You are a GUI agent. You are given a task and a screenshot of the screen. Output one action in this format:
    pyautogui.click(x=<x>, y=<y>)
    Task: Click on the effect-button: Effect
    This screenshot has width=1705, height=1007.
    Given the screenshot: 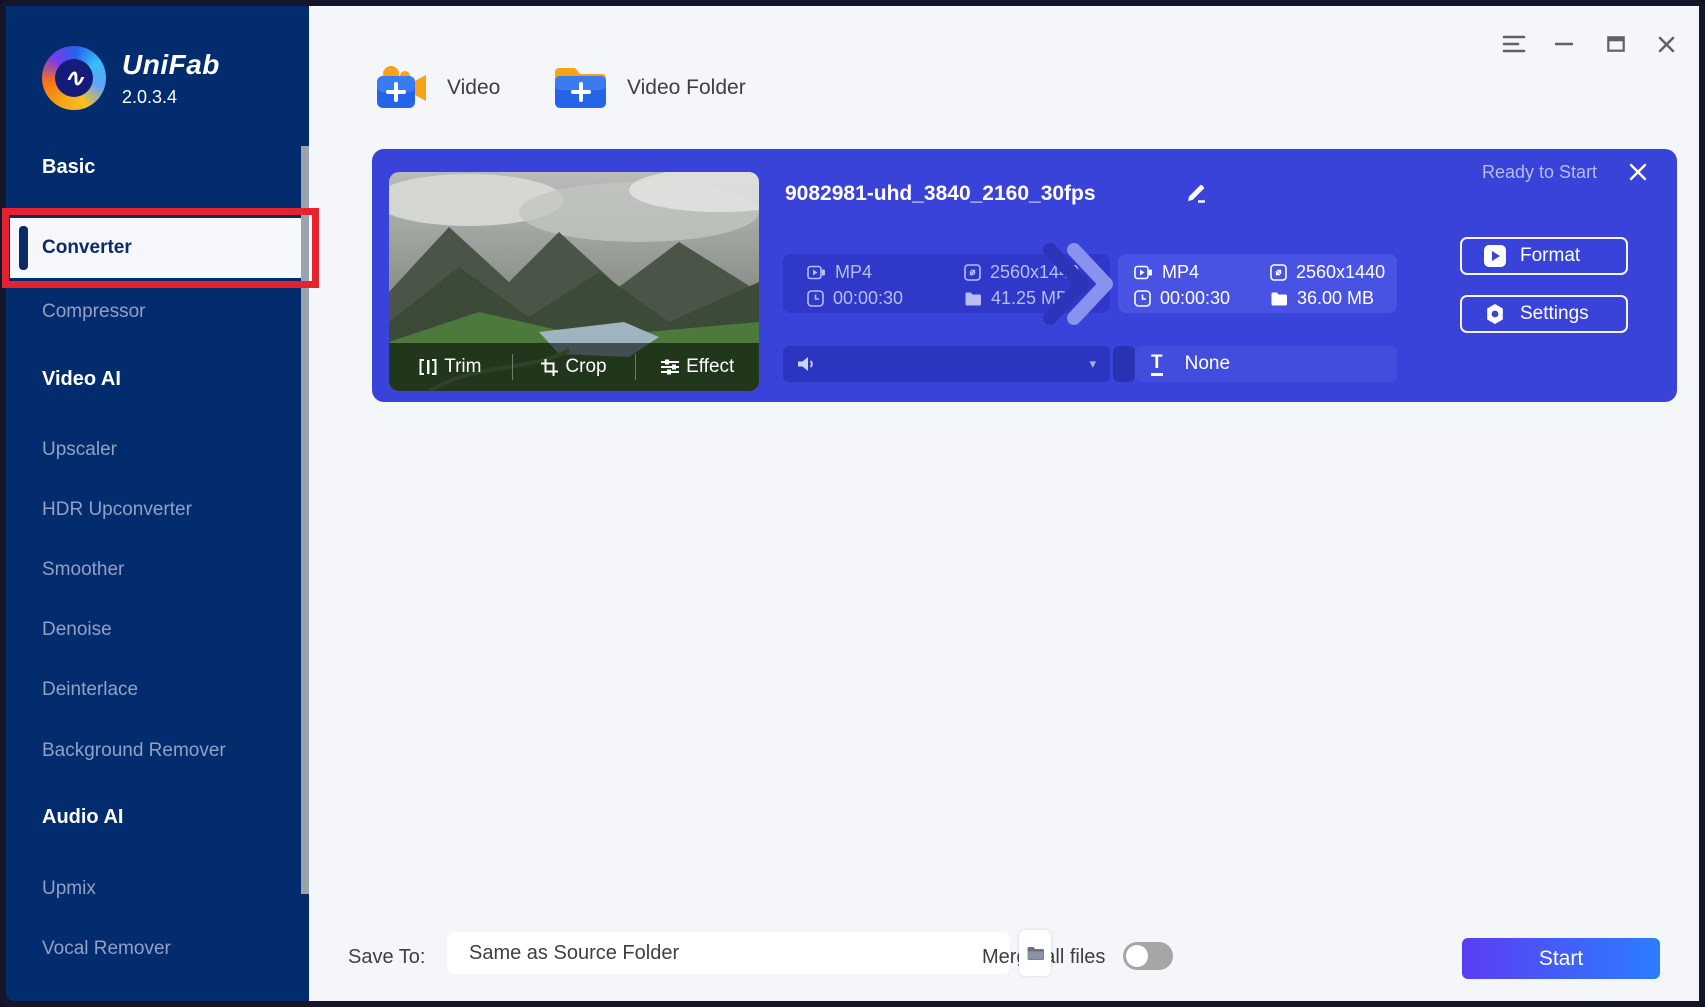 What is the action you would take?
    pyautogui.click(x=697, y=367)
    